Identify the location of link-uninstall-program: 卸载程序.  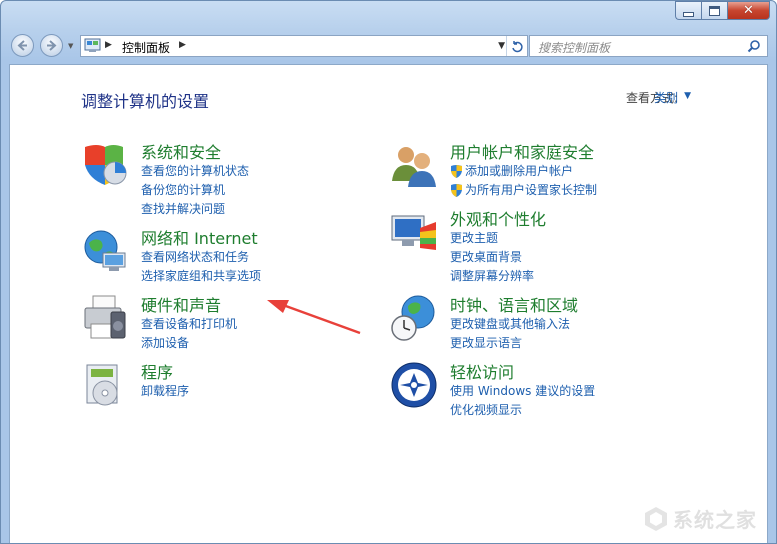
(165, 390).